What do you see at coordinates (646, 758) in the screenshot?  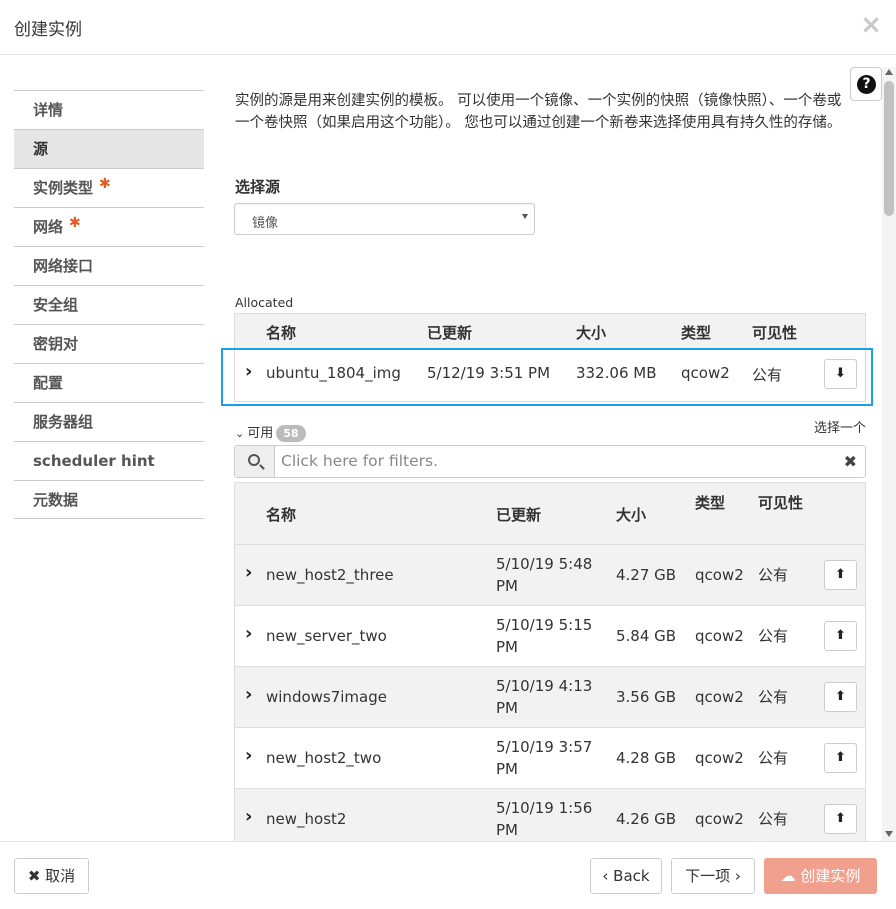 I see `image-size: 4.28 GB` at bounding box center [646, 758].